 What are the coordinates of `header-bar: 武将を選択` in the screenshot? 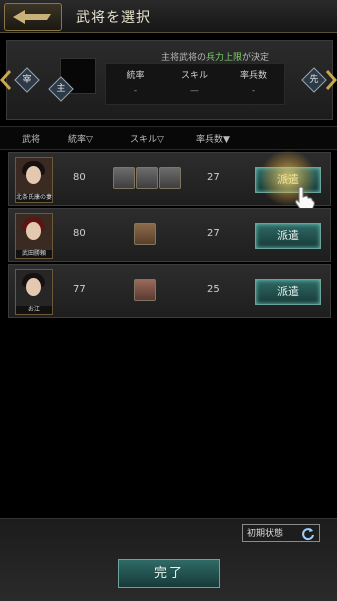 It's located at (168, 16).